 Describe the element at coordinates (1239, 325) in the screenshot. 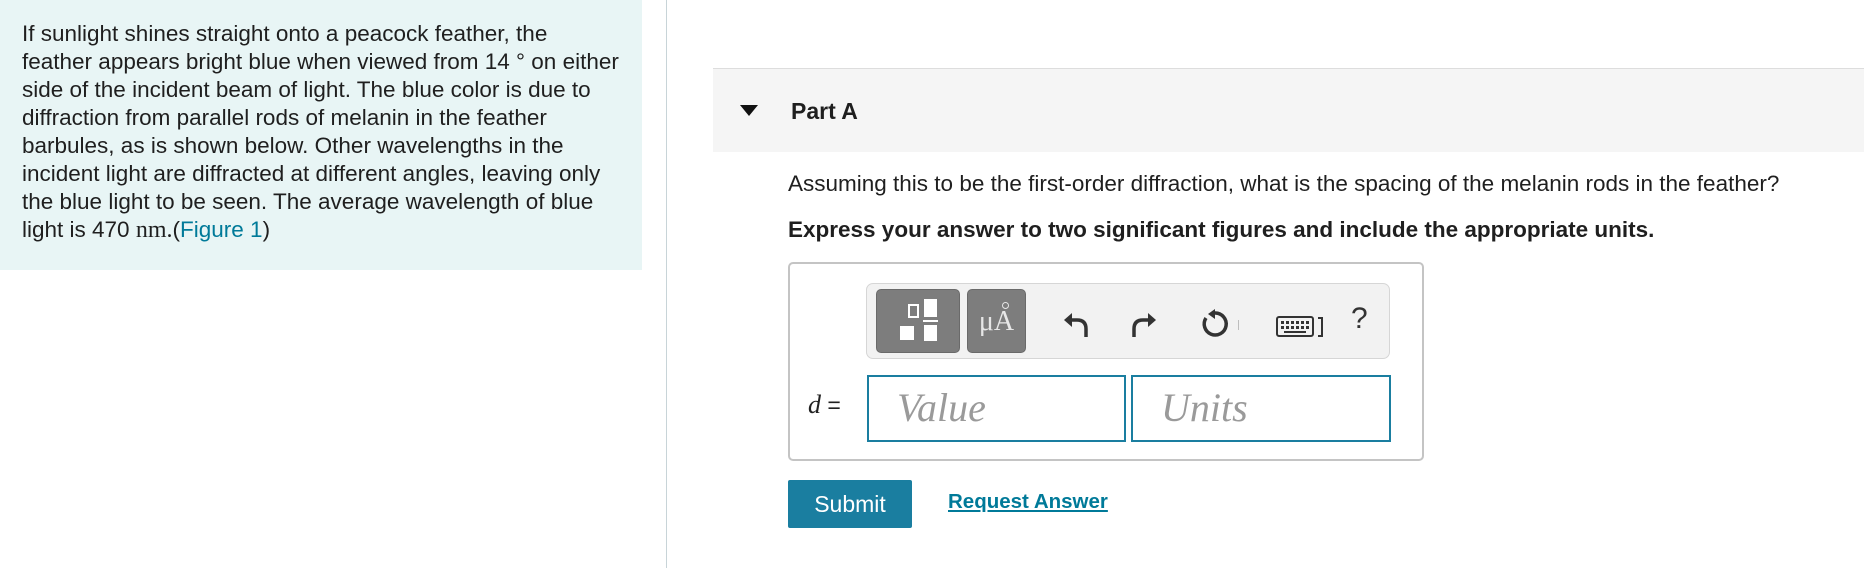

I see `separator-mark-icon` at that location.